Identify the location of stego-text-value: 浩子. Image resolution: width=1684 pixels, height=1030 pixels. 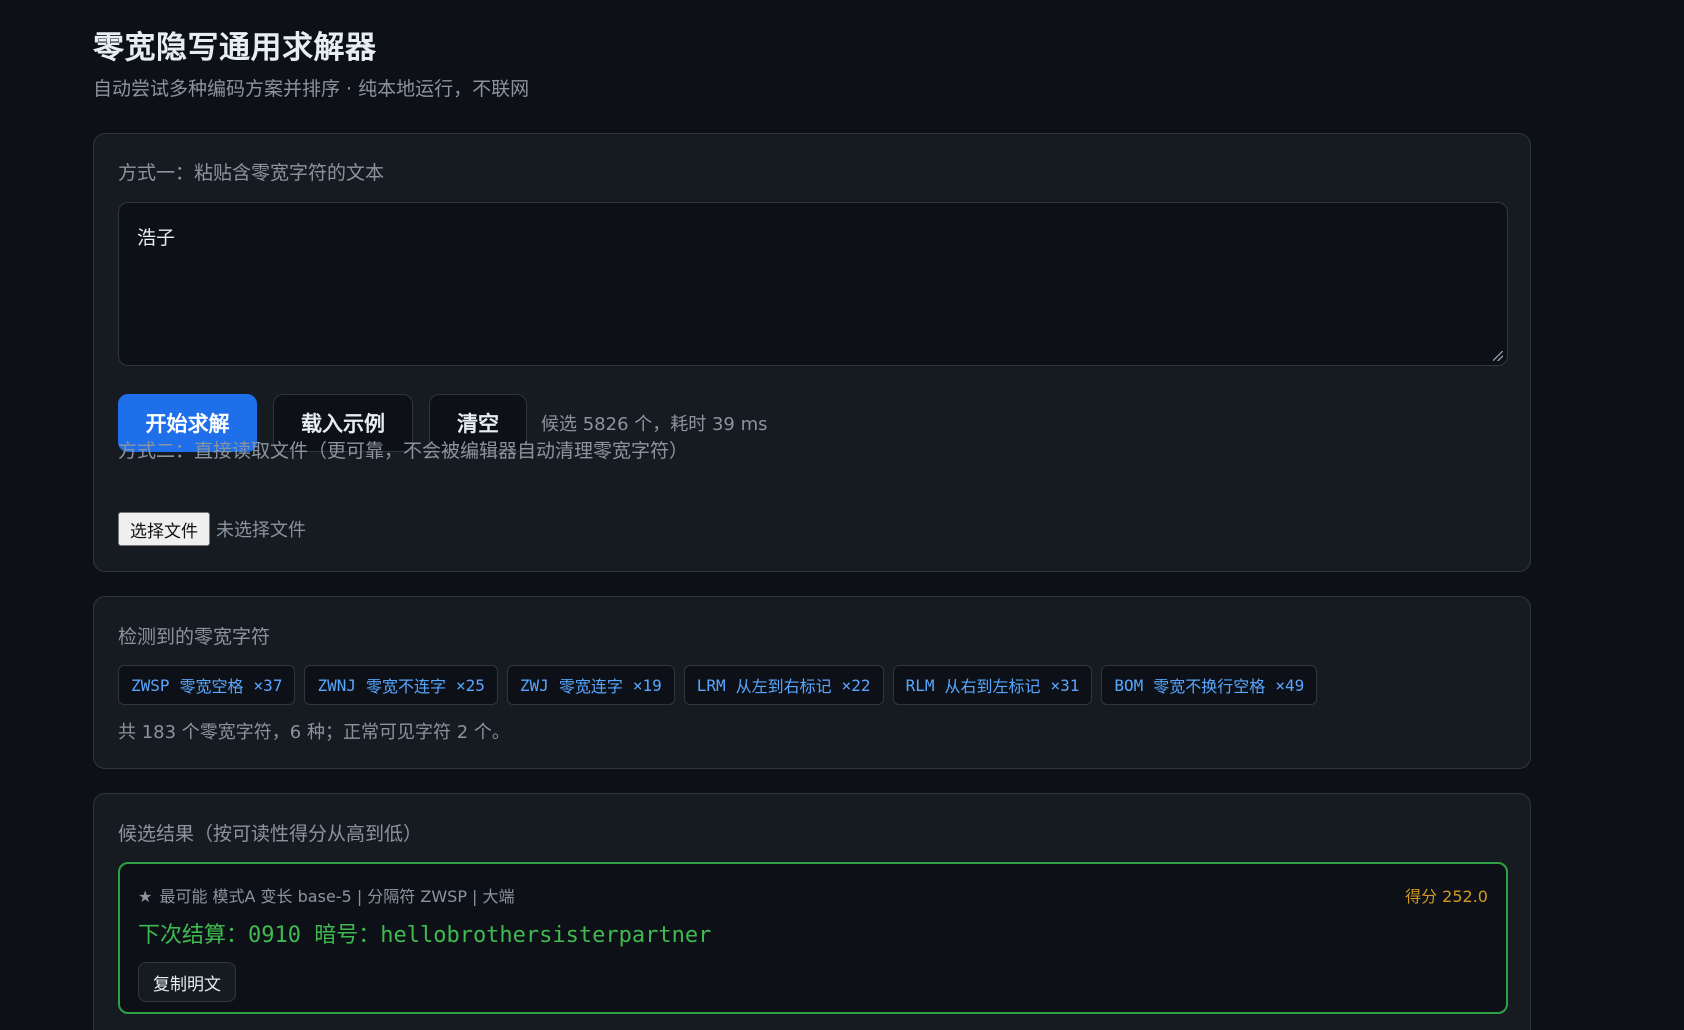
(156, 238).